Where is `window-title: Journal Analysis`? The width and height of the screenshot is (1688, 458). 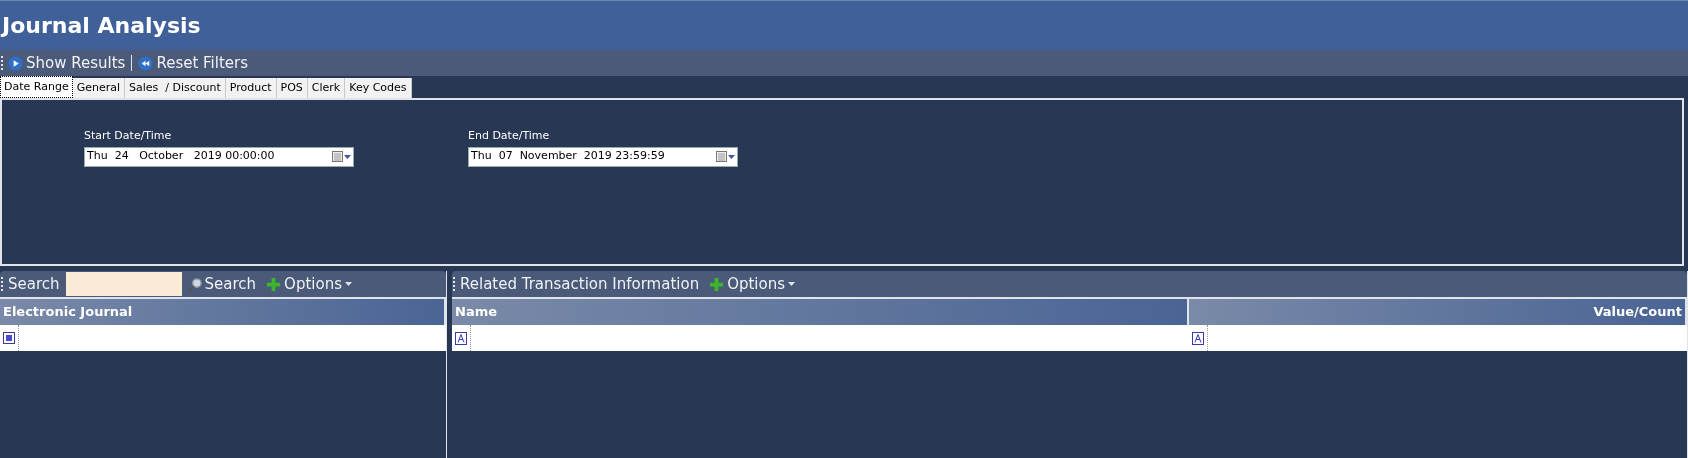
window-title: Journal Analysis is located at coordinates (101, 26).